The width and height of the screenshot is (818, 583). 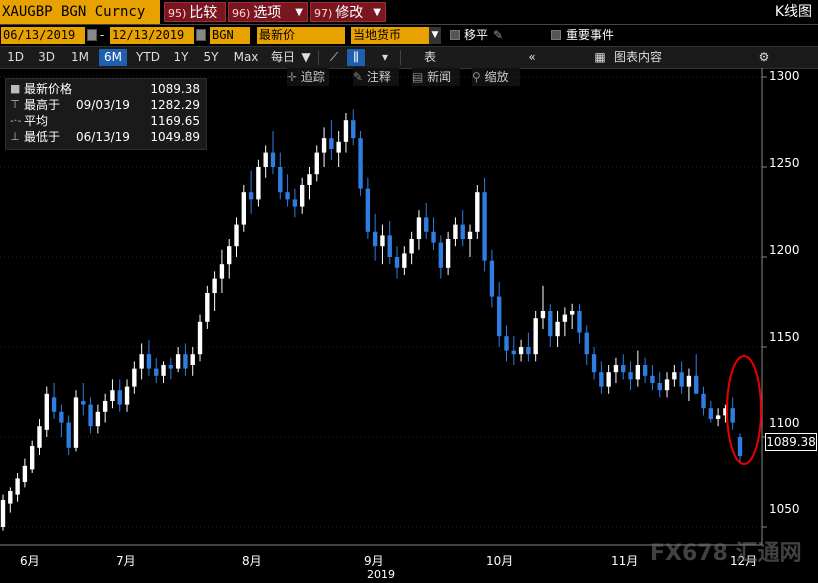 What do you see at coordinates (175, 105) in the screenshot?
I see `legend-high-value: 1282.29` at bounding box center [175, 105].